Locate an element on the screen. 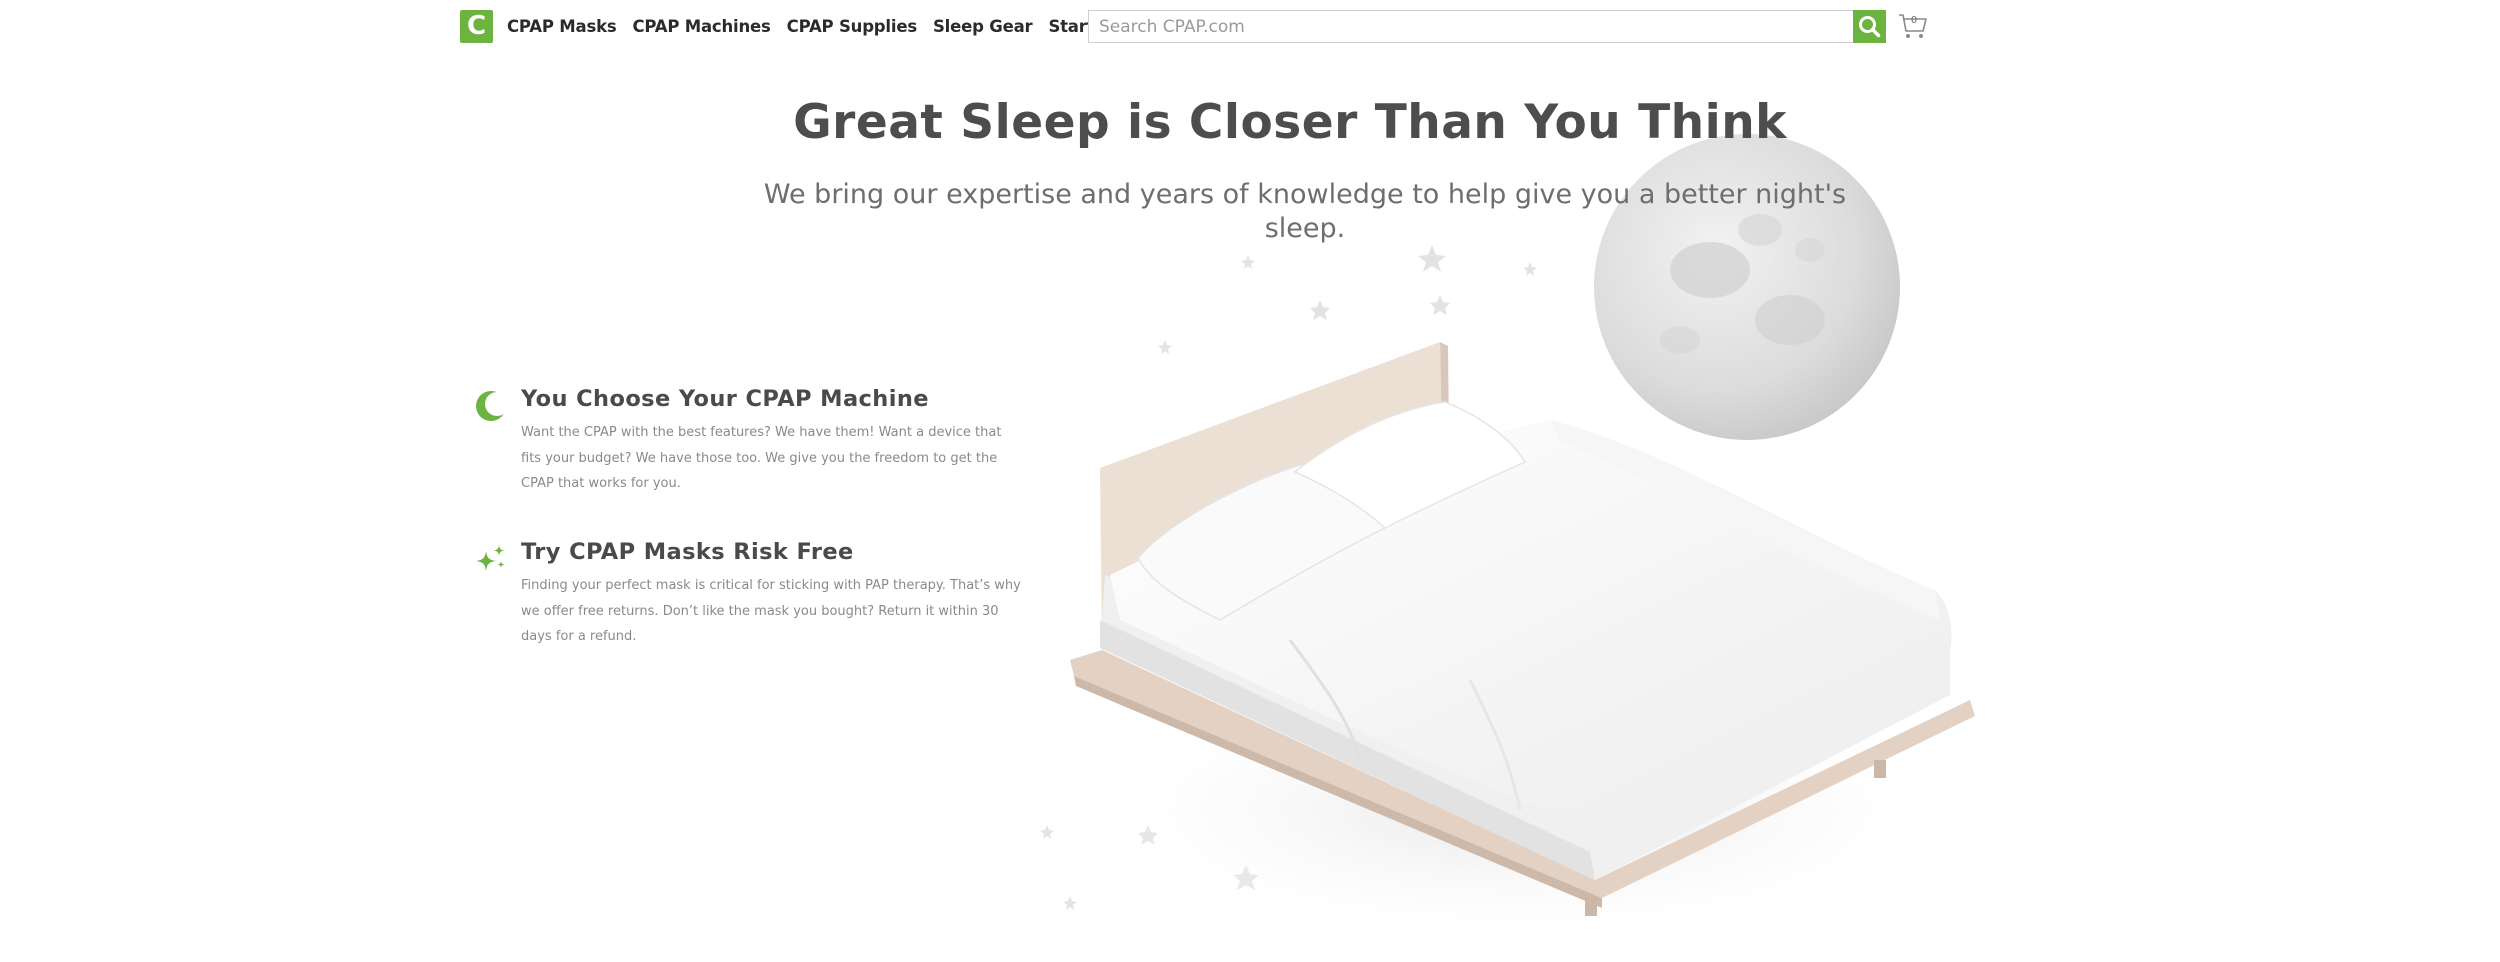 This screenshot has width=2500, height=962. hero-title: Great Sleep is Closer Than You Think is located at coordinates (1290, 122).